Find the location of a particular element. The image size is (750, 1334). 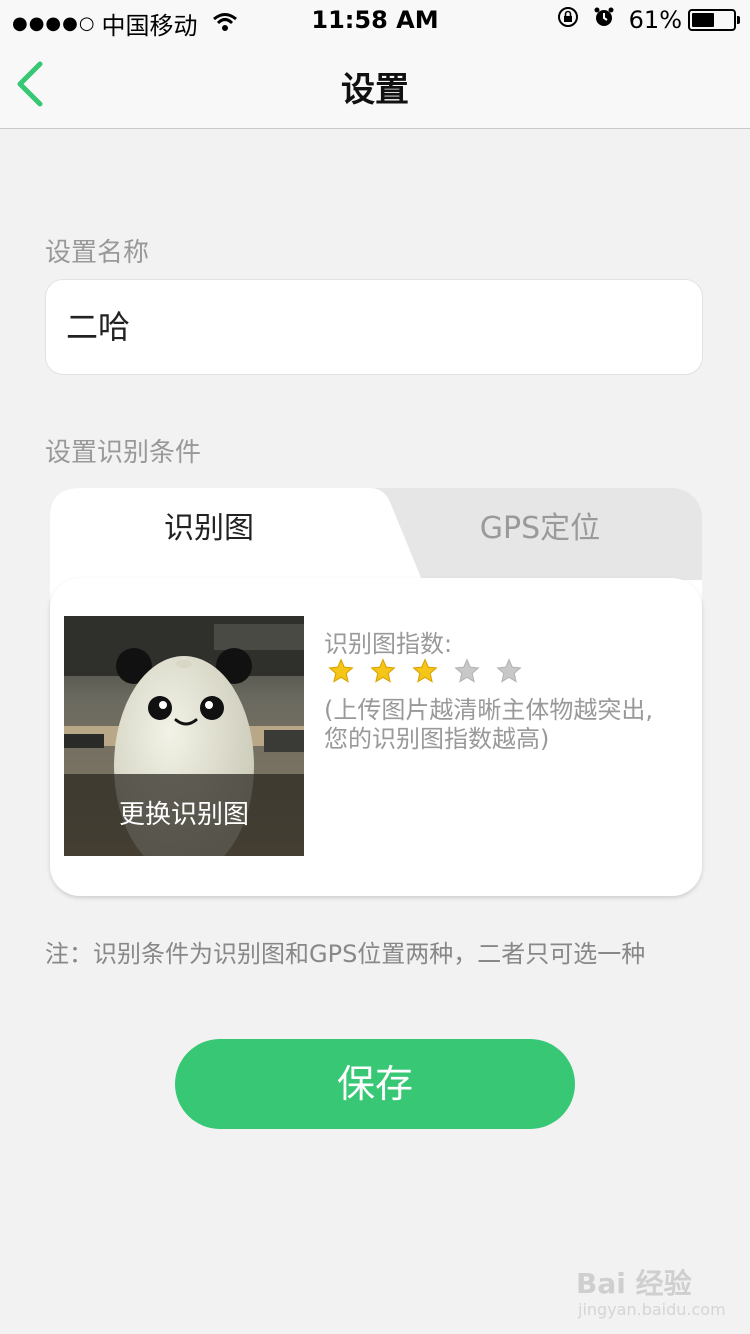

status-bar: ●●●●○ 中国移动 11:58 AM 61% is located at coordinates (375, 20).